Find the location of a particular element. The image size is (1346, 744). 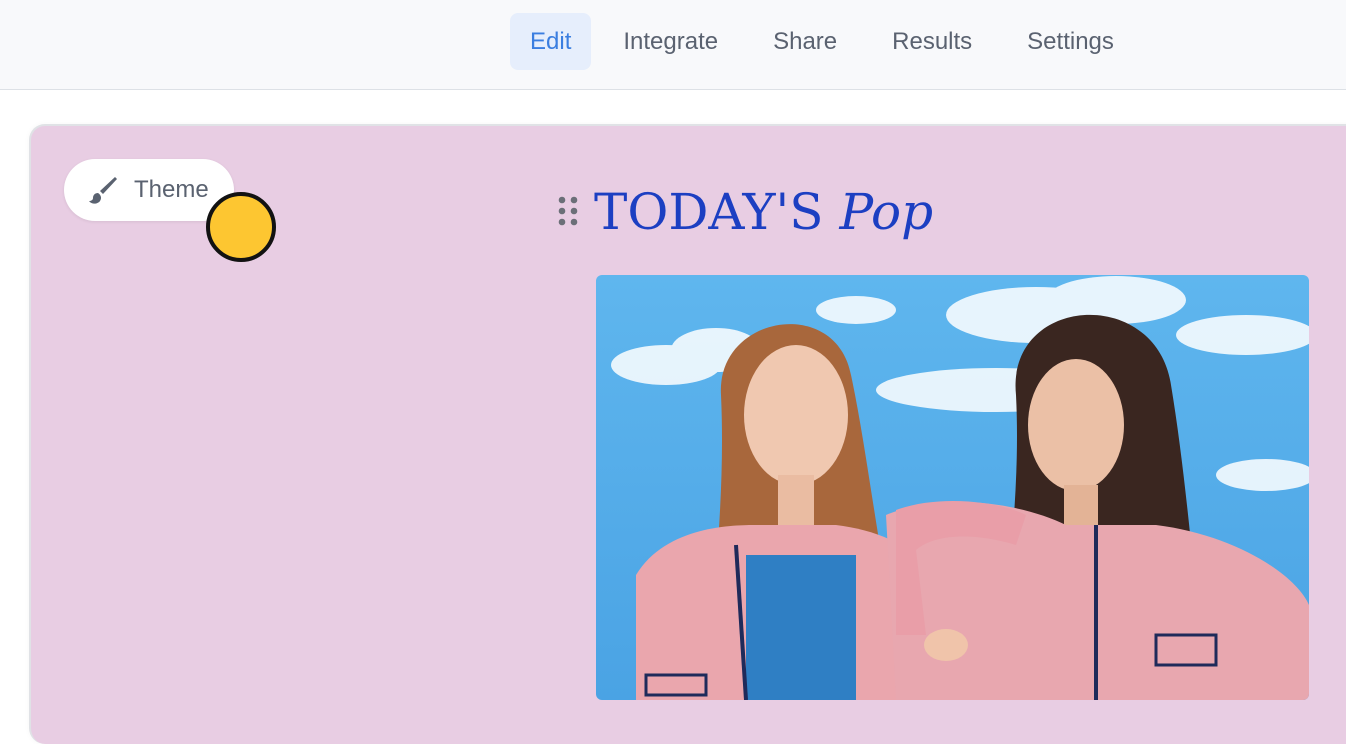

tab-edit: Edit is located at coordinates (551, 41).